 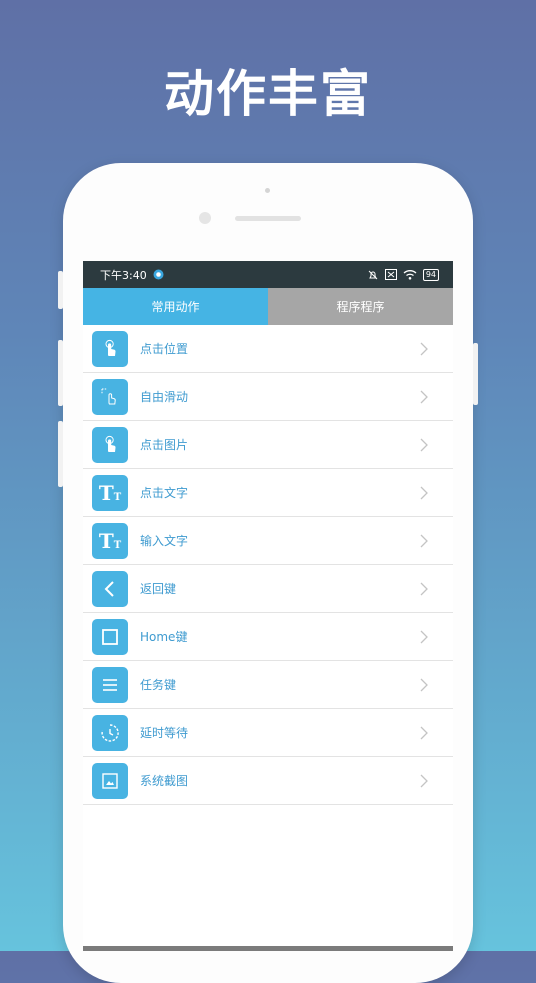 I want to click on action-item-back-key: 返回键, so click(x=268, y=589).